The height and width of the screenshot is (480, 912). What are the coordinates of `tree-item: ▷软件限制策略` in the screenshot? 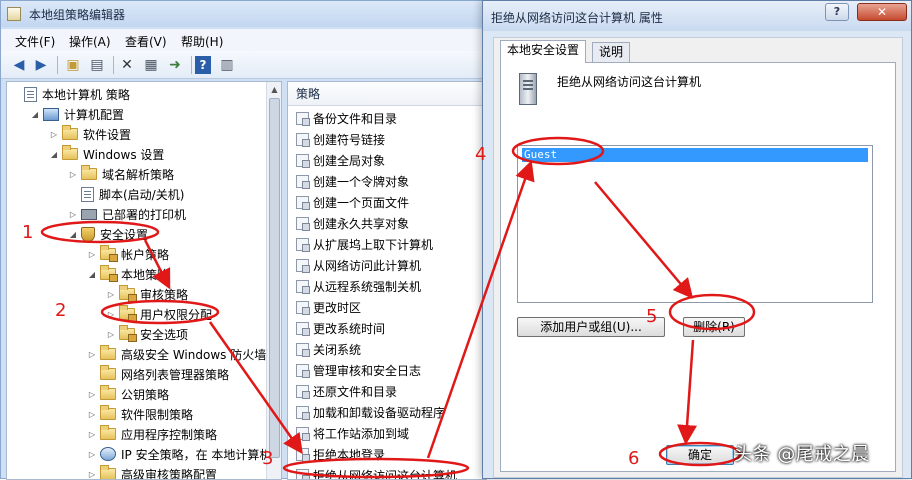 It's located at (140, 414).